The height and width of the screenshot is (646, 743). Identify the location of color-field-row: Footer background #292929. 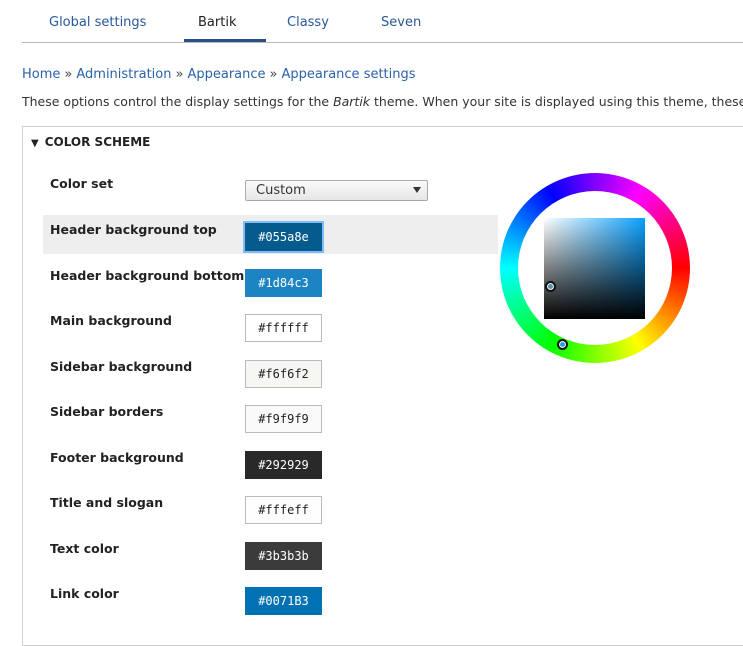
(270, 462).